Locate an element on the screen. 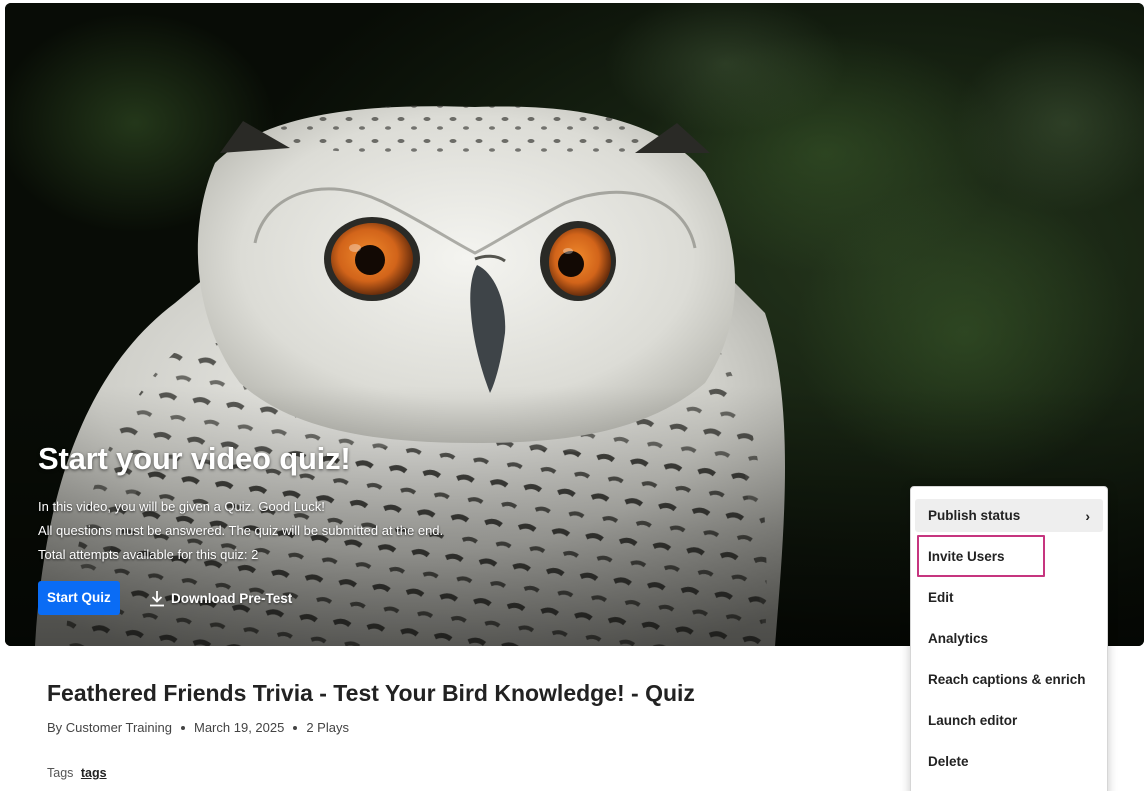 Image resolution: width=1144 pixels, height=791 pixels. menu-item-label: Reach captions & enrich is located at coordinates (1007, 679).